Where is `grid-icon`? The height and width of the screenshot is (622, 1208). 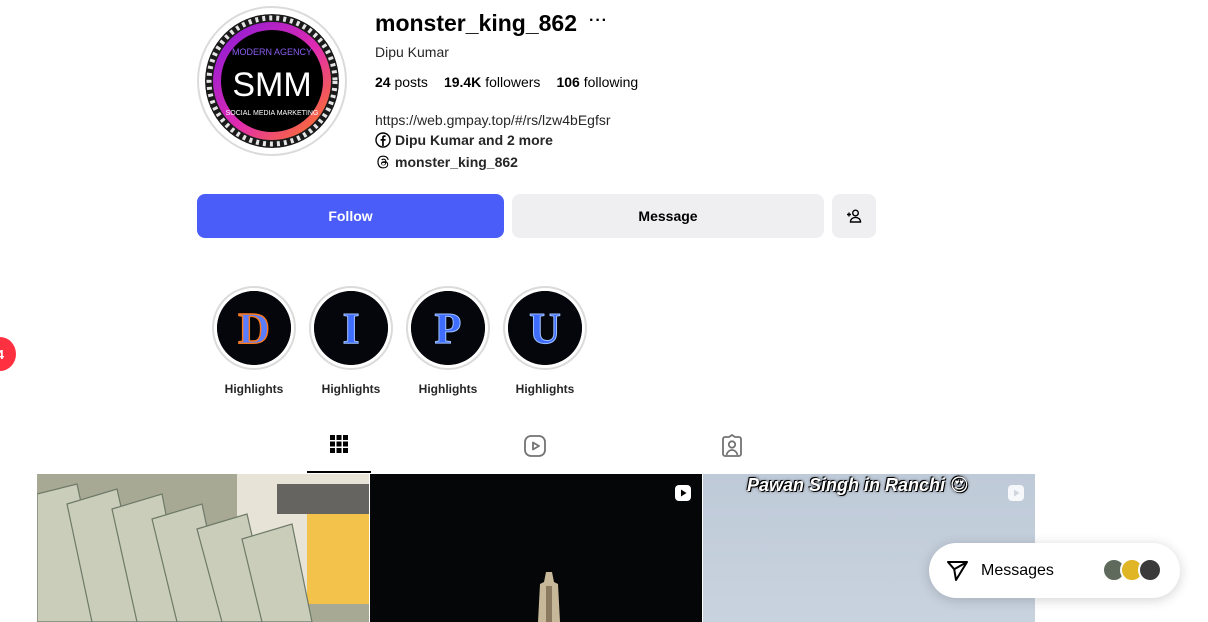
grid-icon is located at coordinates (339, 444).